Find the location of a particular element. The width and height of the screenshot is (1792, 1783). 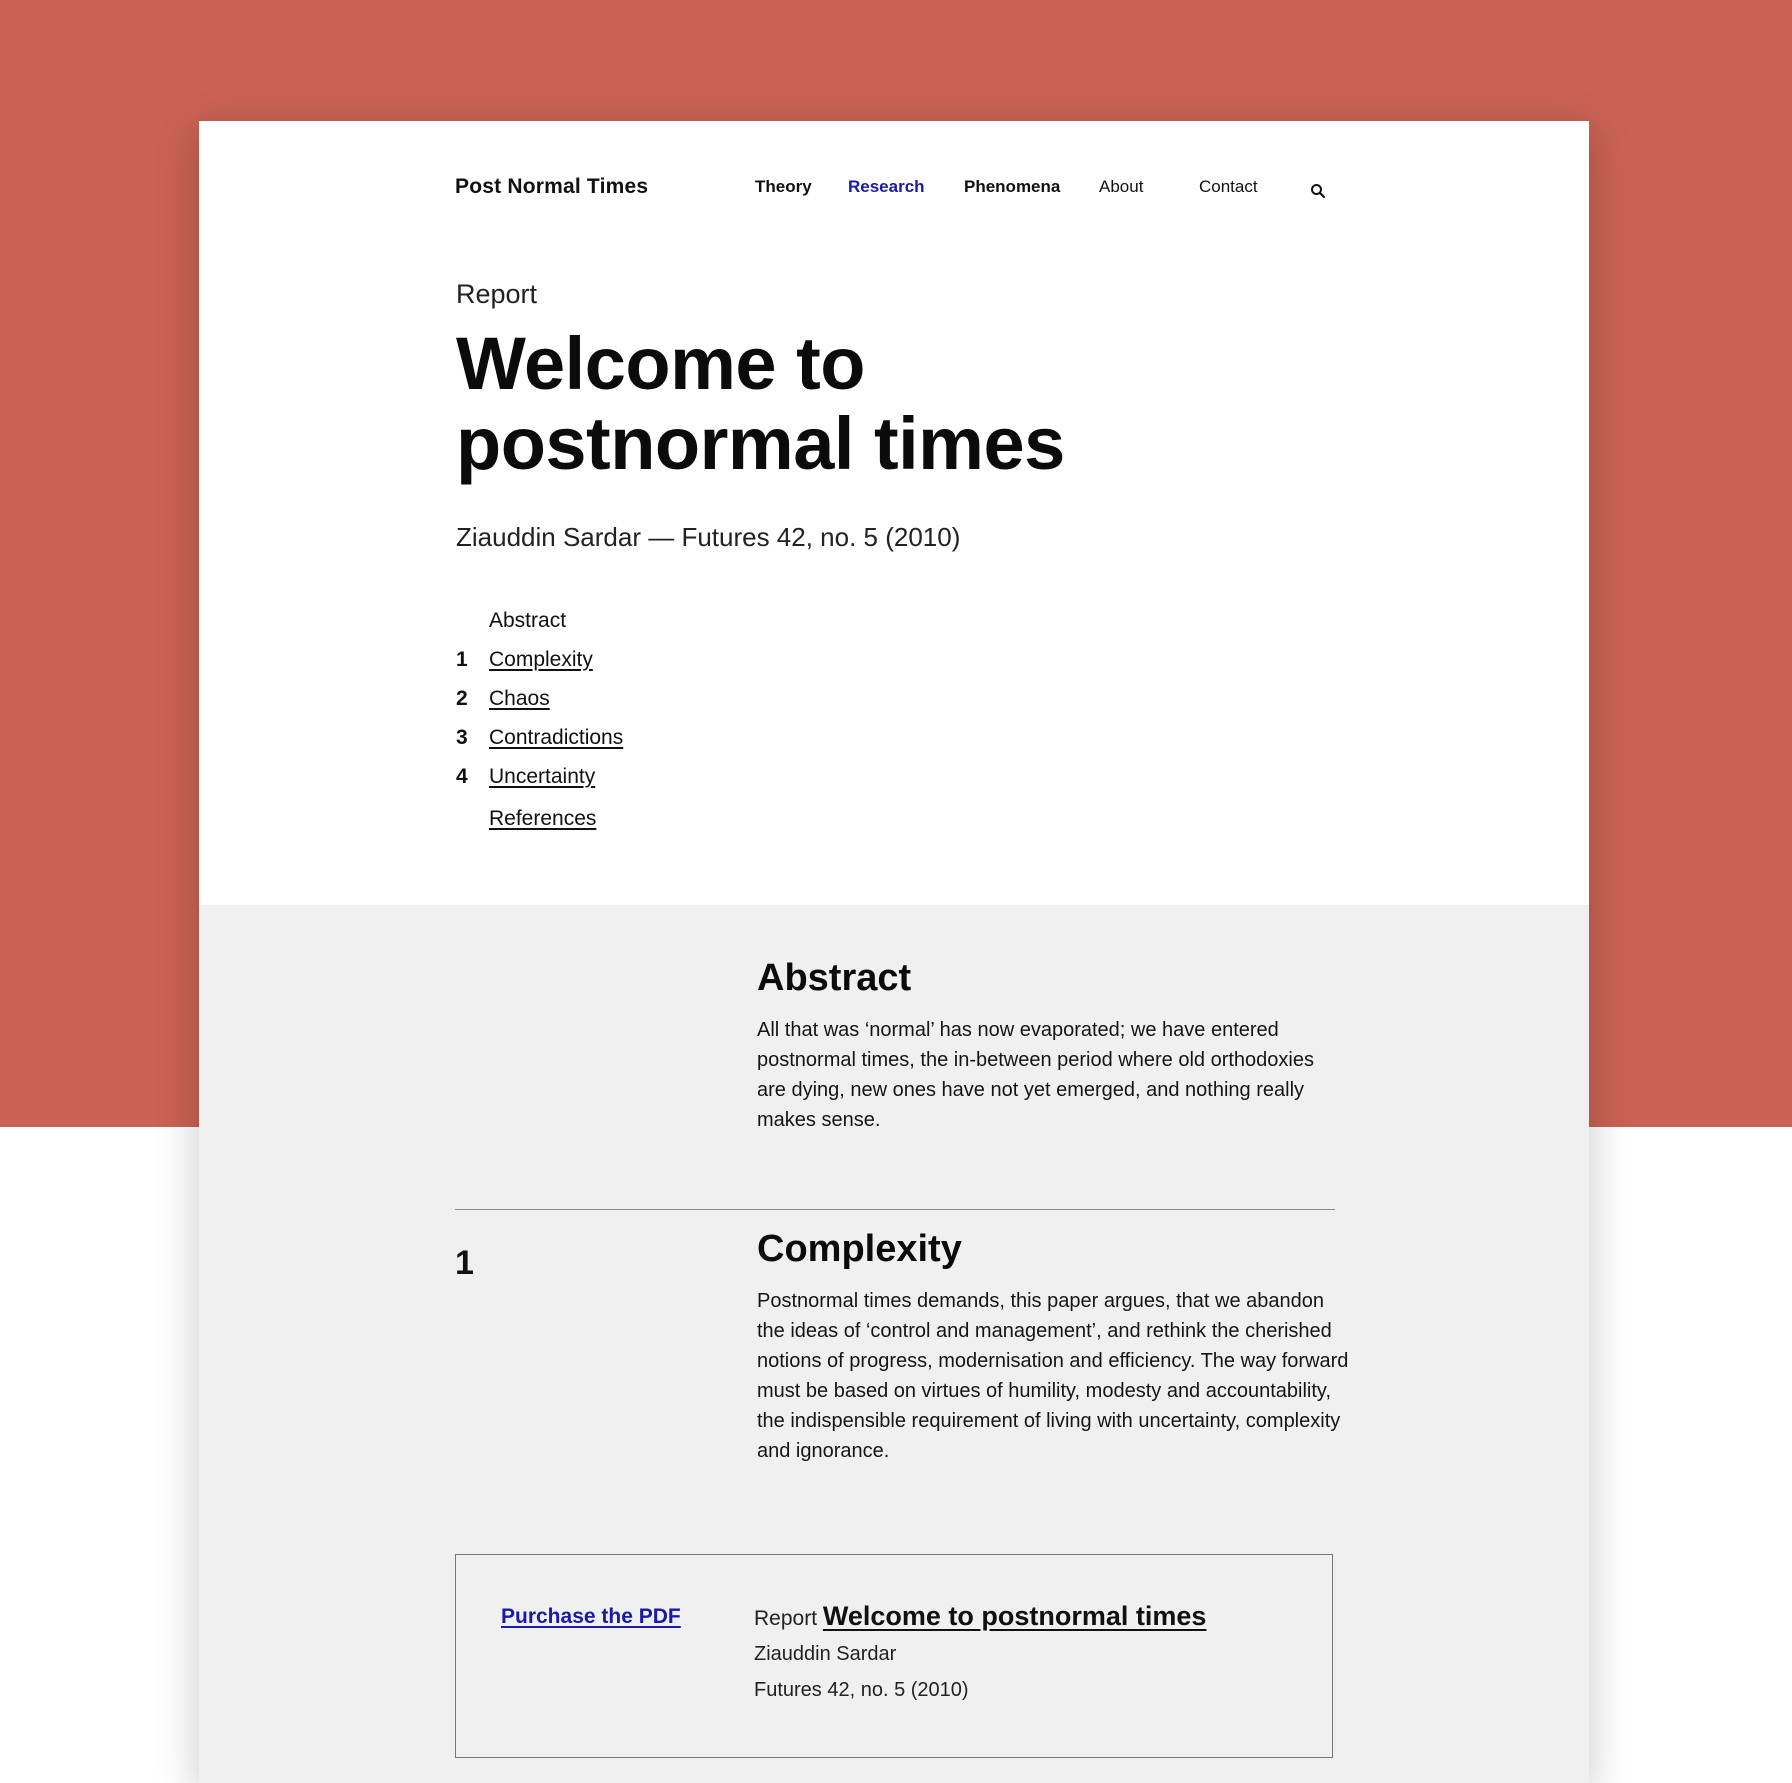

nav-item-about: About is located at coordinates (1121, 187).